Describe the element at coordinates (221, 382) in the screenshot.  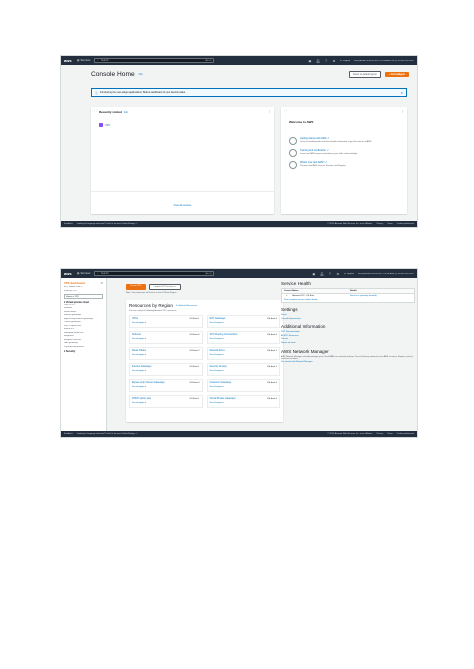
I see `resource-name: Customer Gateways` at that location.